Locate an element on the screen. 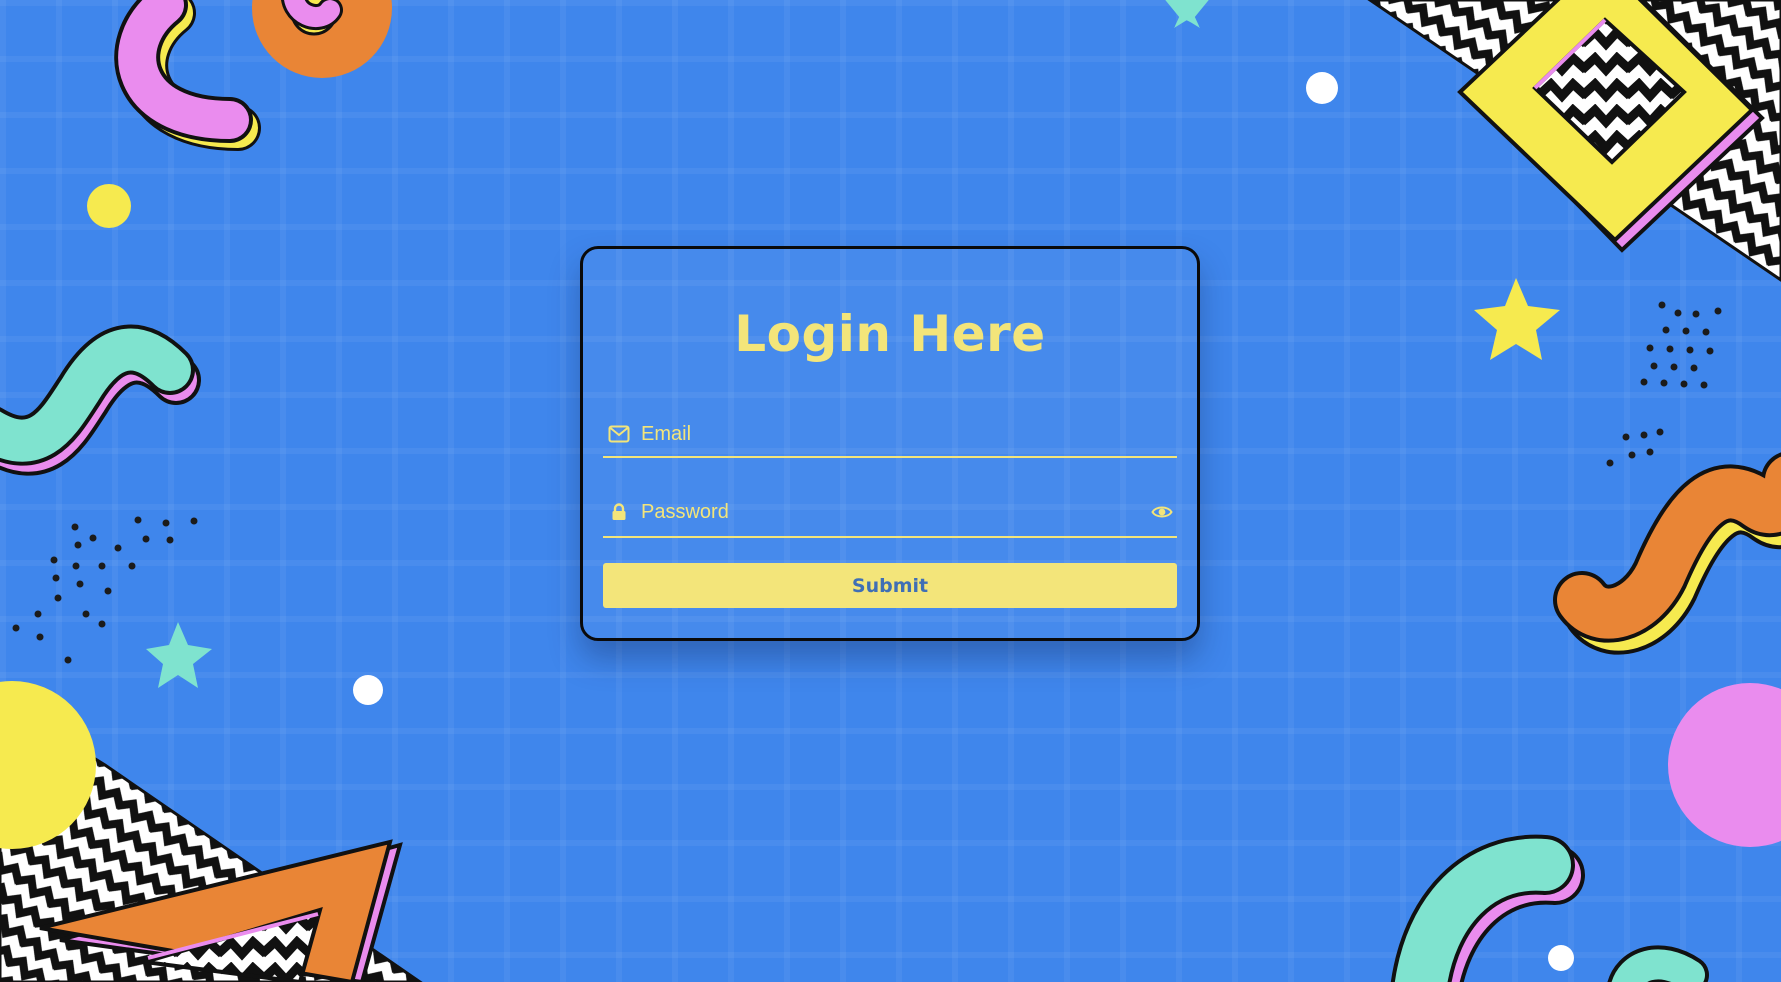  eye-icon is located at coordinates (1162, 512).